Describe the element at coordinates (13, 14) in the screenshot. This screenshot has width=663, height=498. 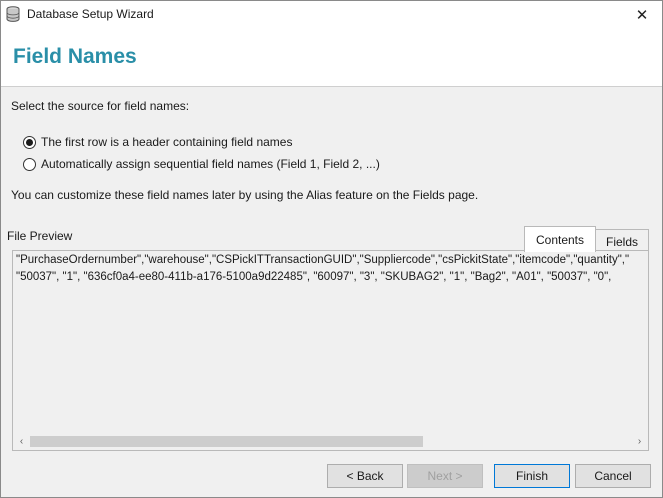
I see `database-icon` at that location.